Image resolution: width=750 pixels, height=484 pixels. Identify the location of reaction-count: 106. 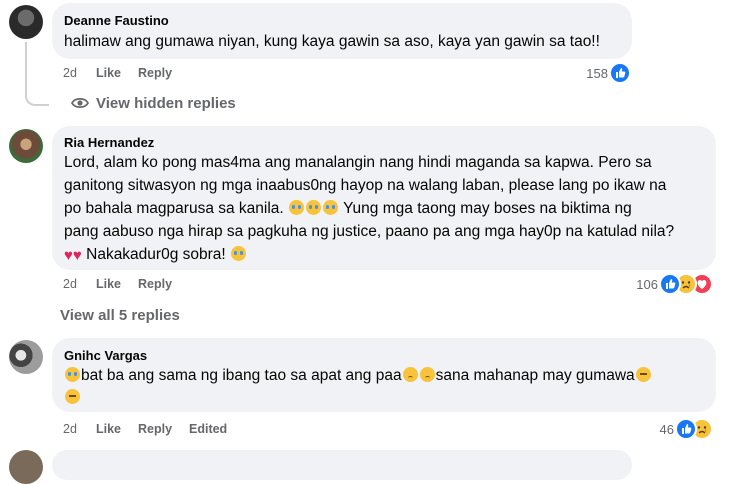
(643, 284).